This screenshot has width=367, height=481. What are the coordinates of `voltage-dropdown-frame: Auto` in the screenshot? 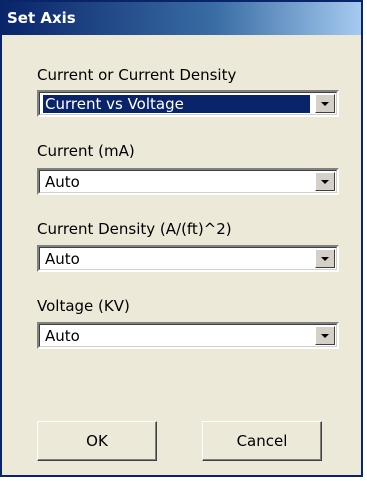 It's located at (188, 335).